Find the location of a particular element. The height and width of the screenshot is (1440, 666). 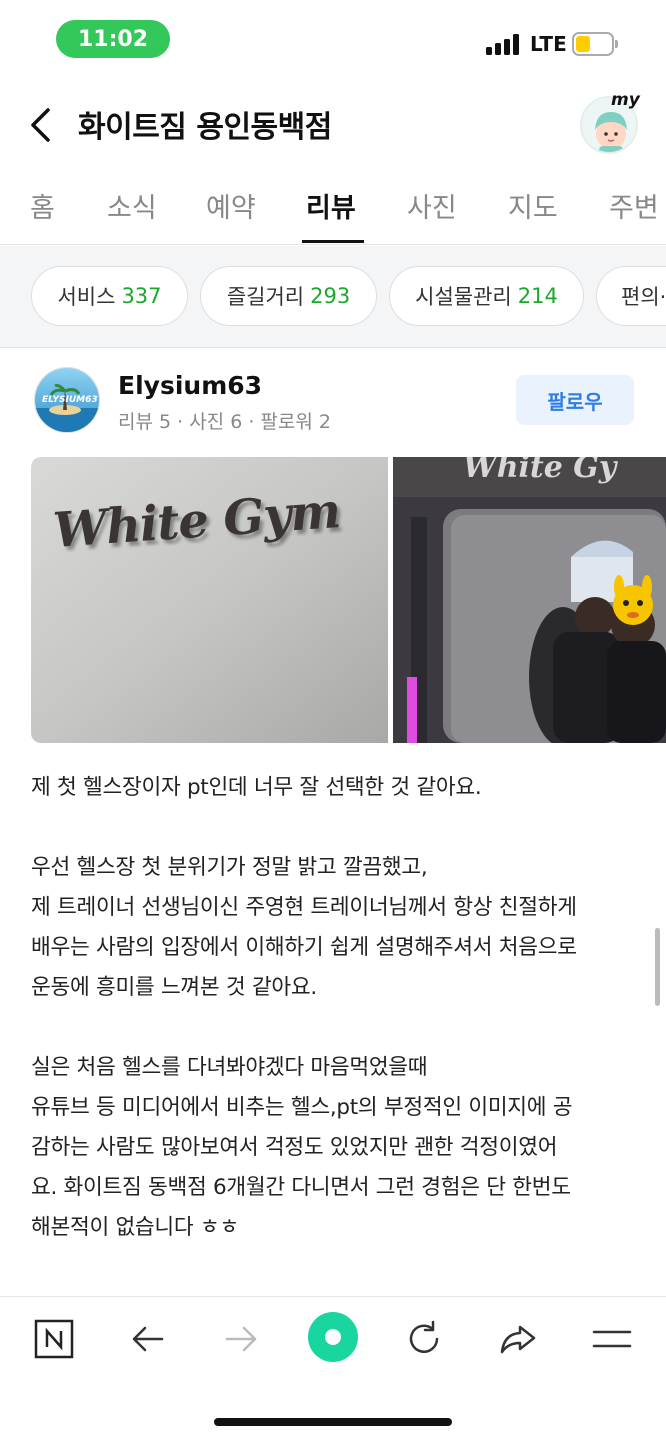

share-icon is located at coordinates (518, 1339).